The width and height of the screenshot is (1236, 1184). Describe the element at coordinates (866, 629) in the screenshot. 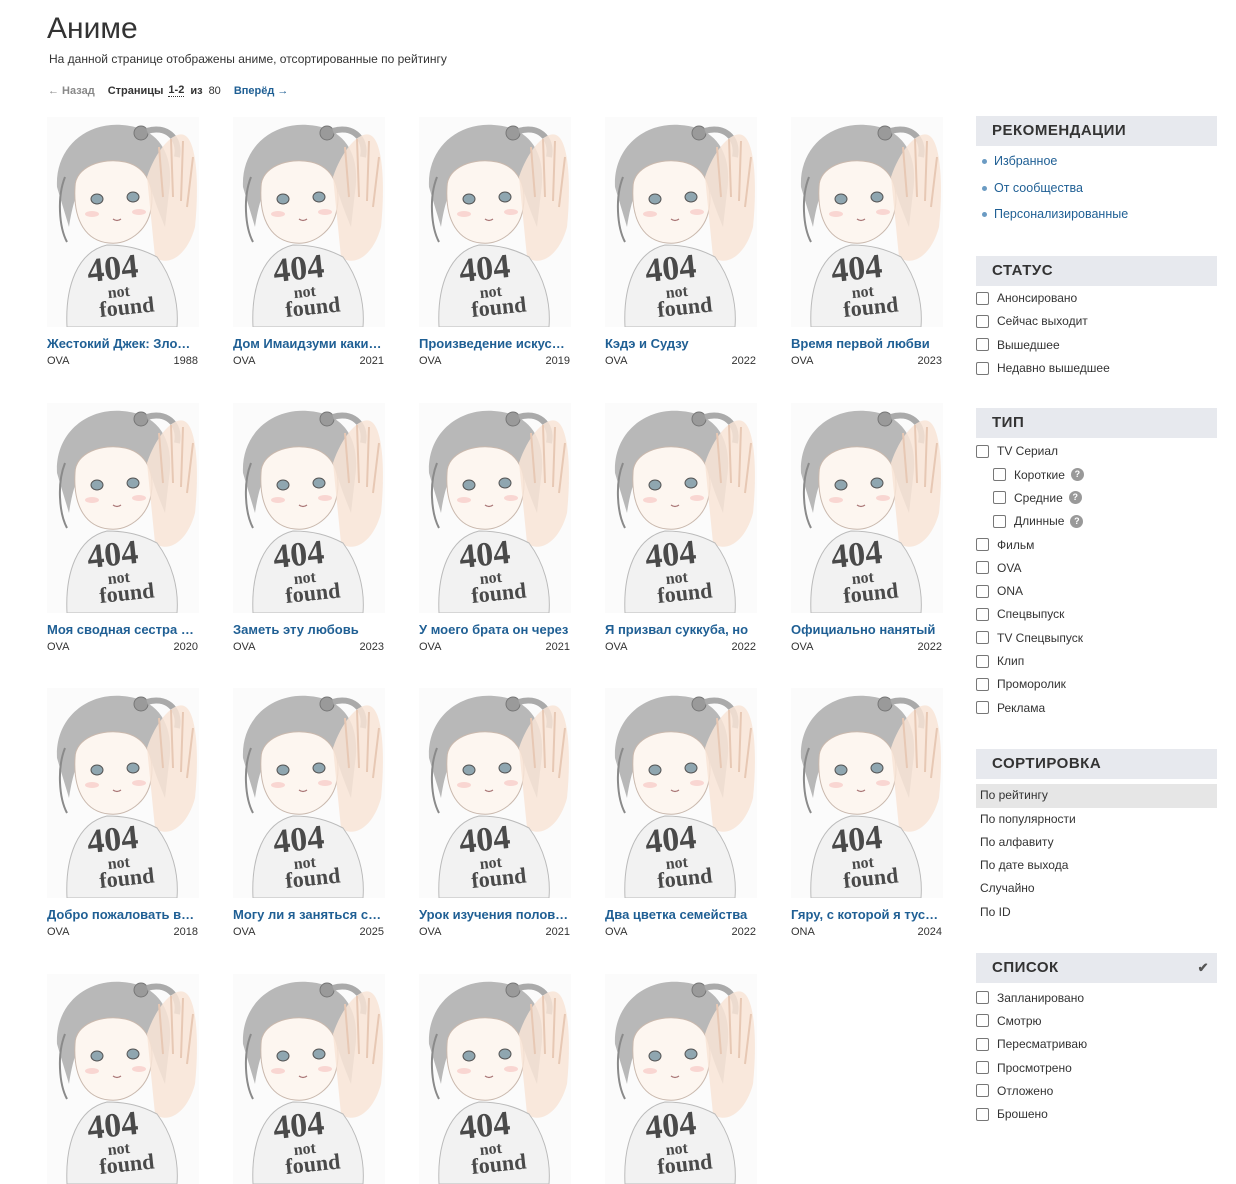

I see `card-title: Официально нанятый` at that location.